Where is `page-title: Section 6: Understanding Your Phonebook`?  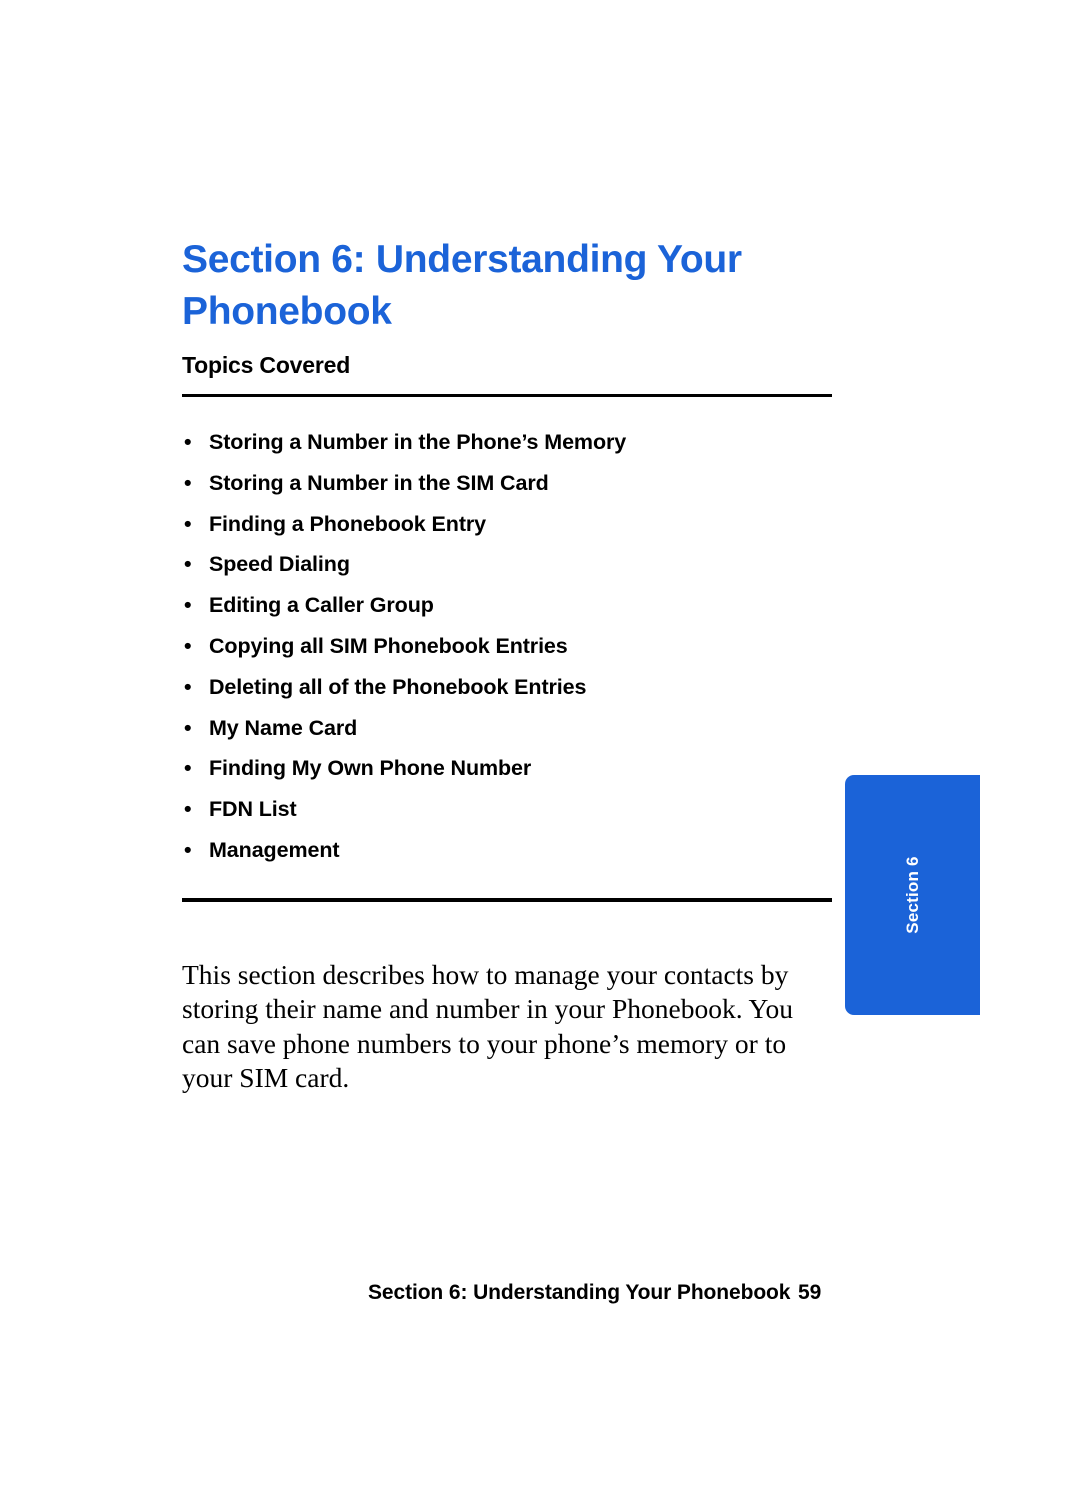 page-title: Section 6: Understanding Your Phonebook is located at coordinates (512, 286).